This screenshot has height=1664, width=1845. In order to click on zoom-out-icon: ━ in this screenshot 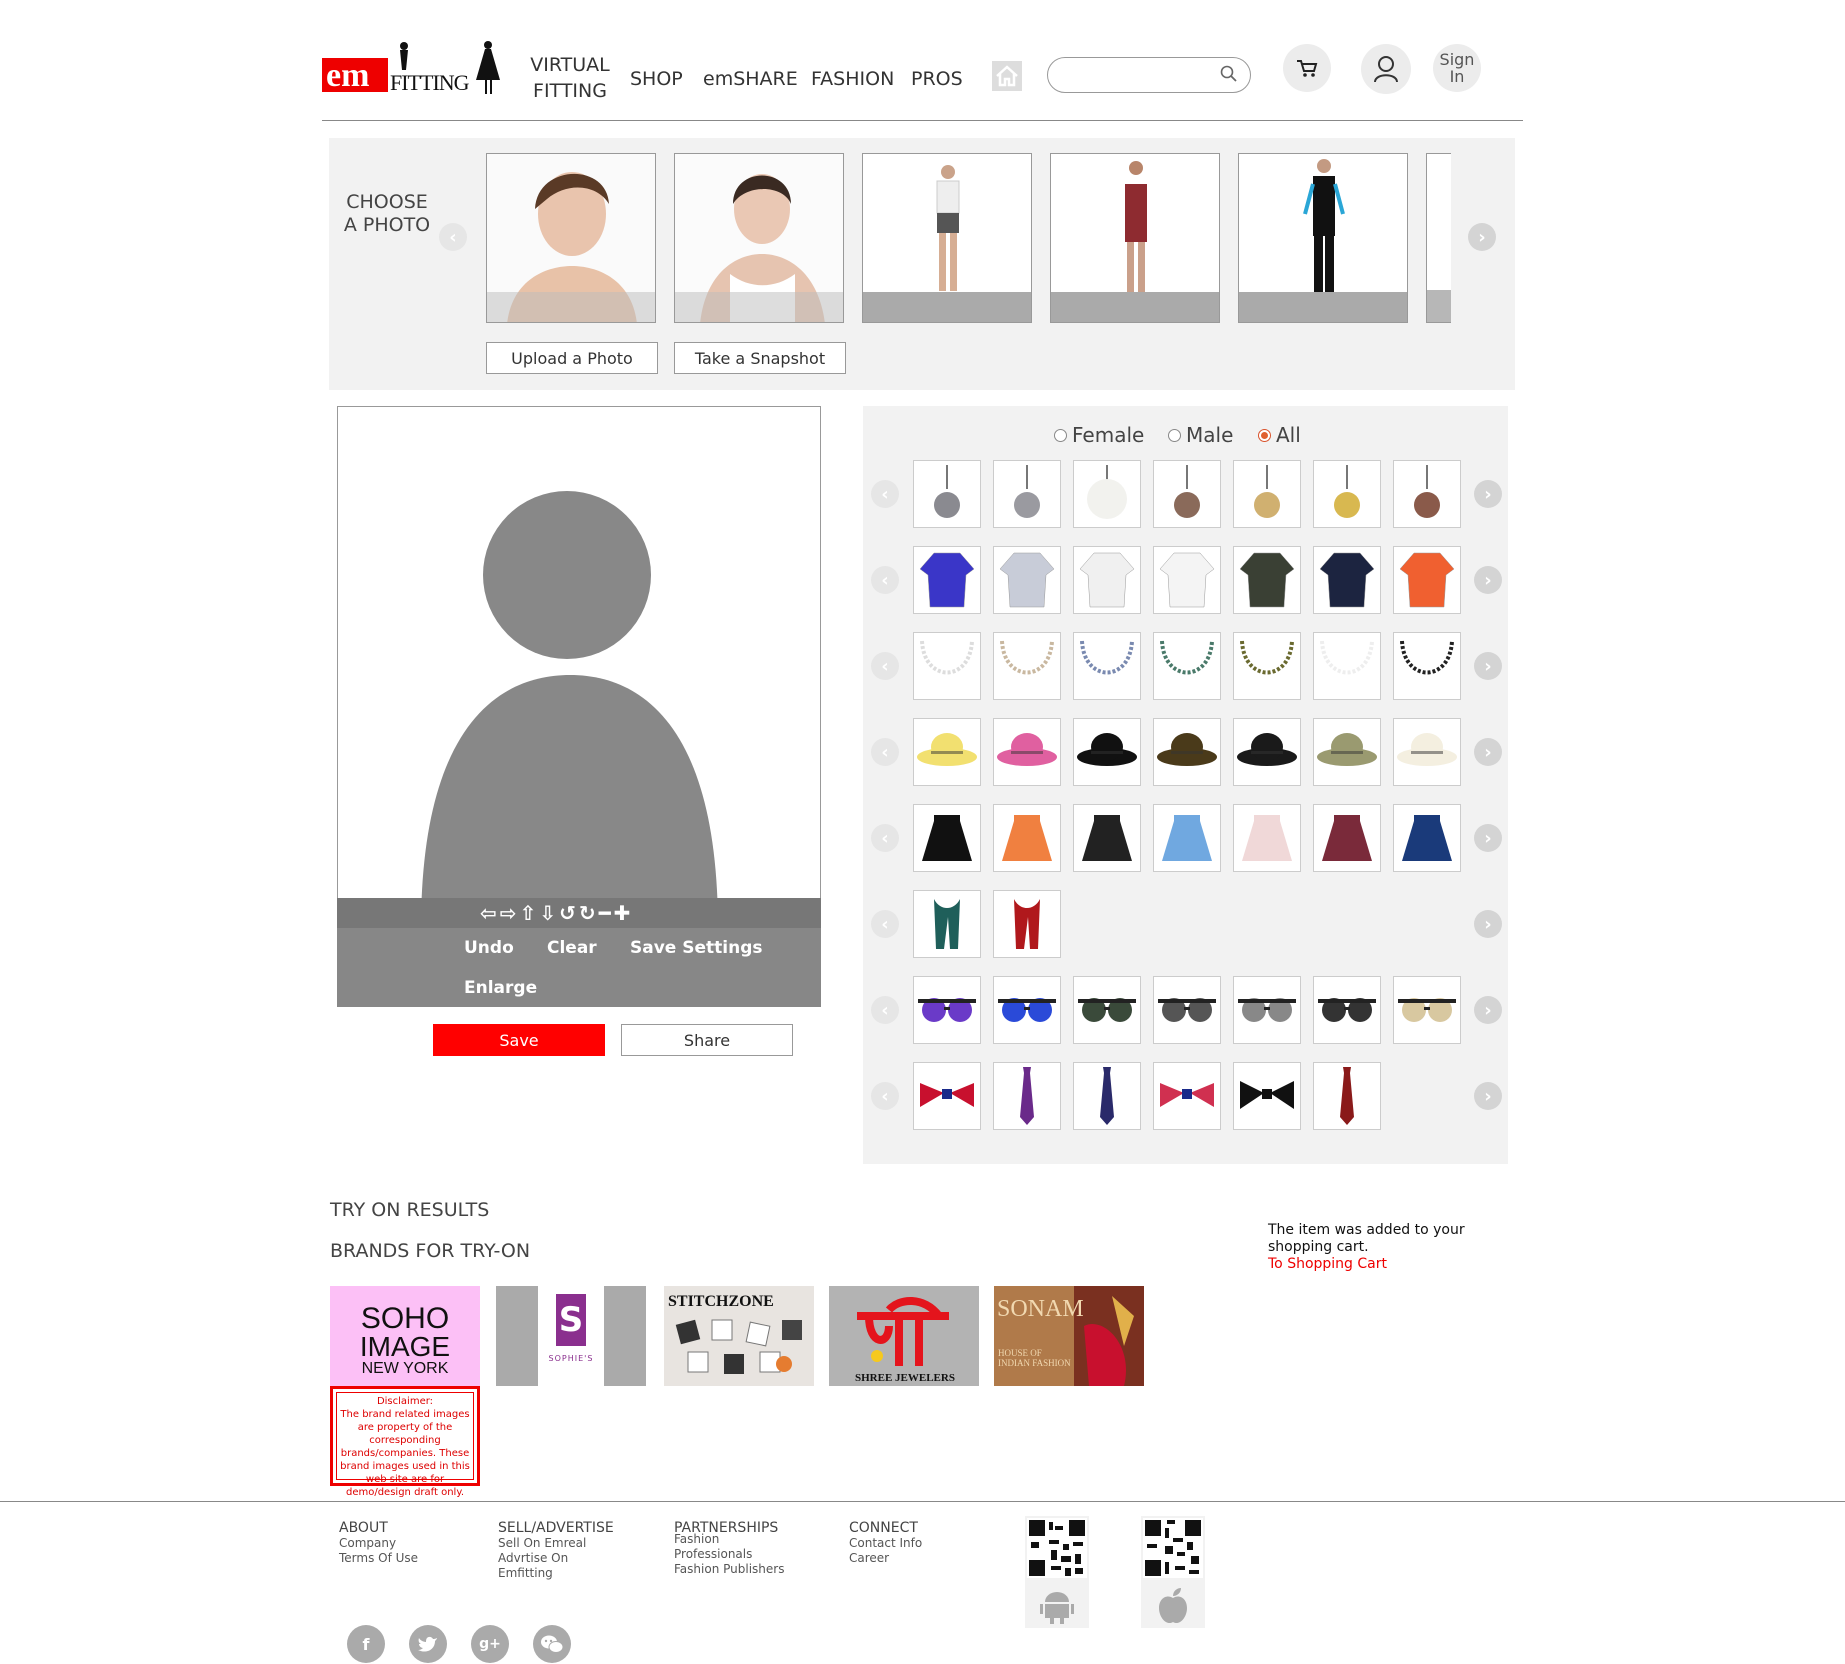, I will do `click(605, 913)`.